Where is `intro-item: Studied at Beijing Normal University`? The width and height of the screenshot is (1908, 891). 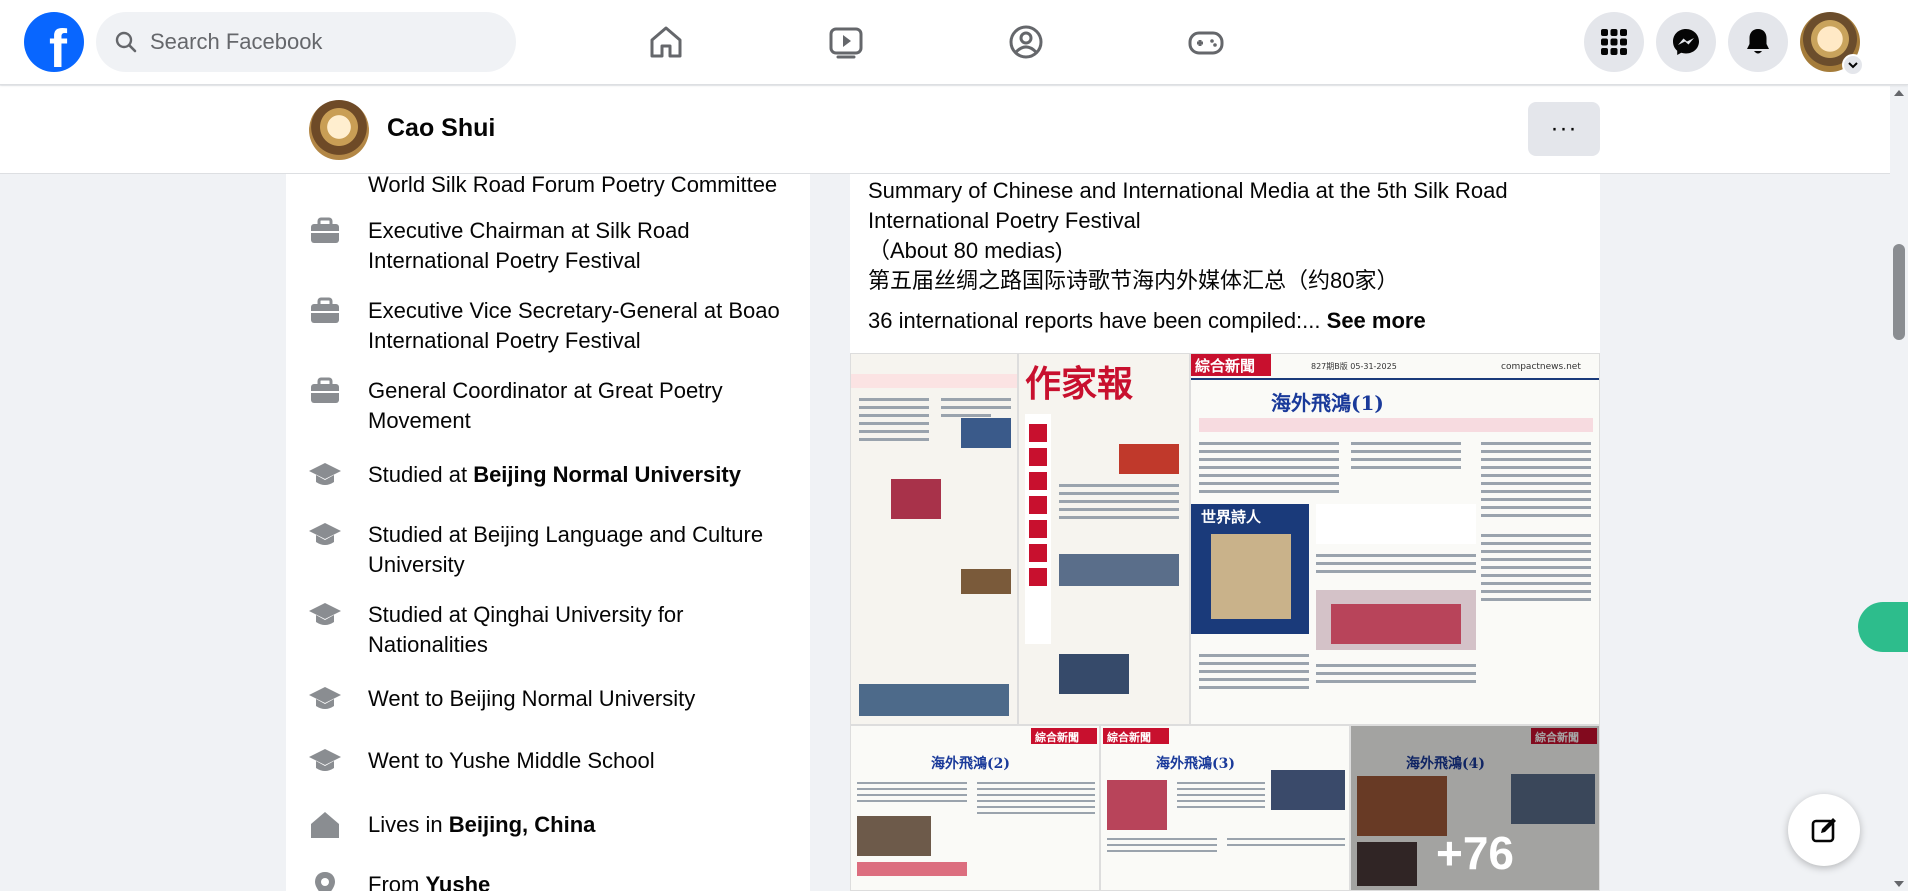
intro-item: Studied at Beijing Normal University is located at coordinates (553, 475).